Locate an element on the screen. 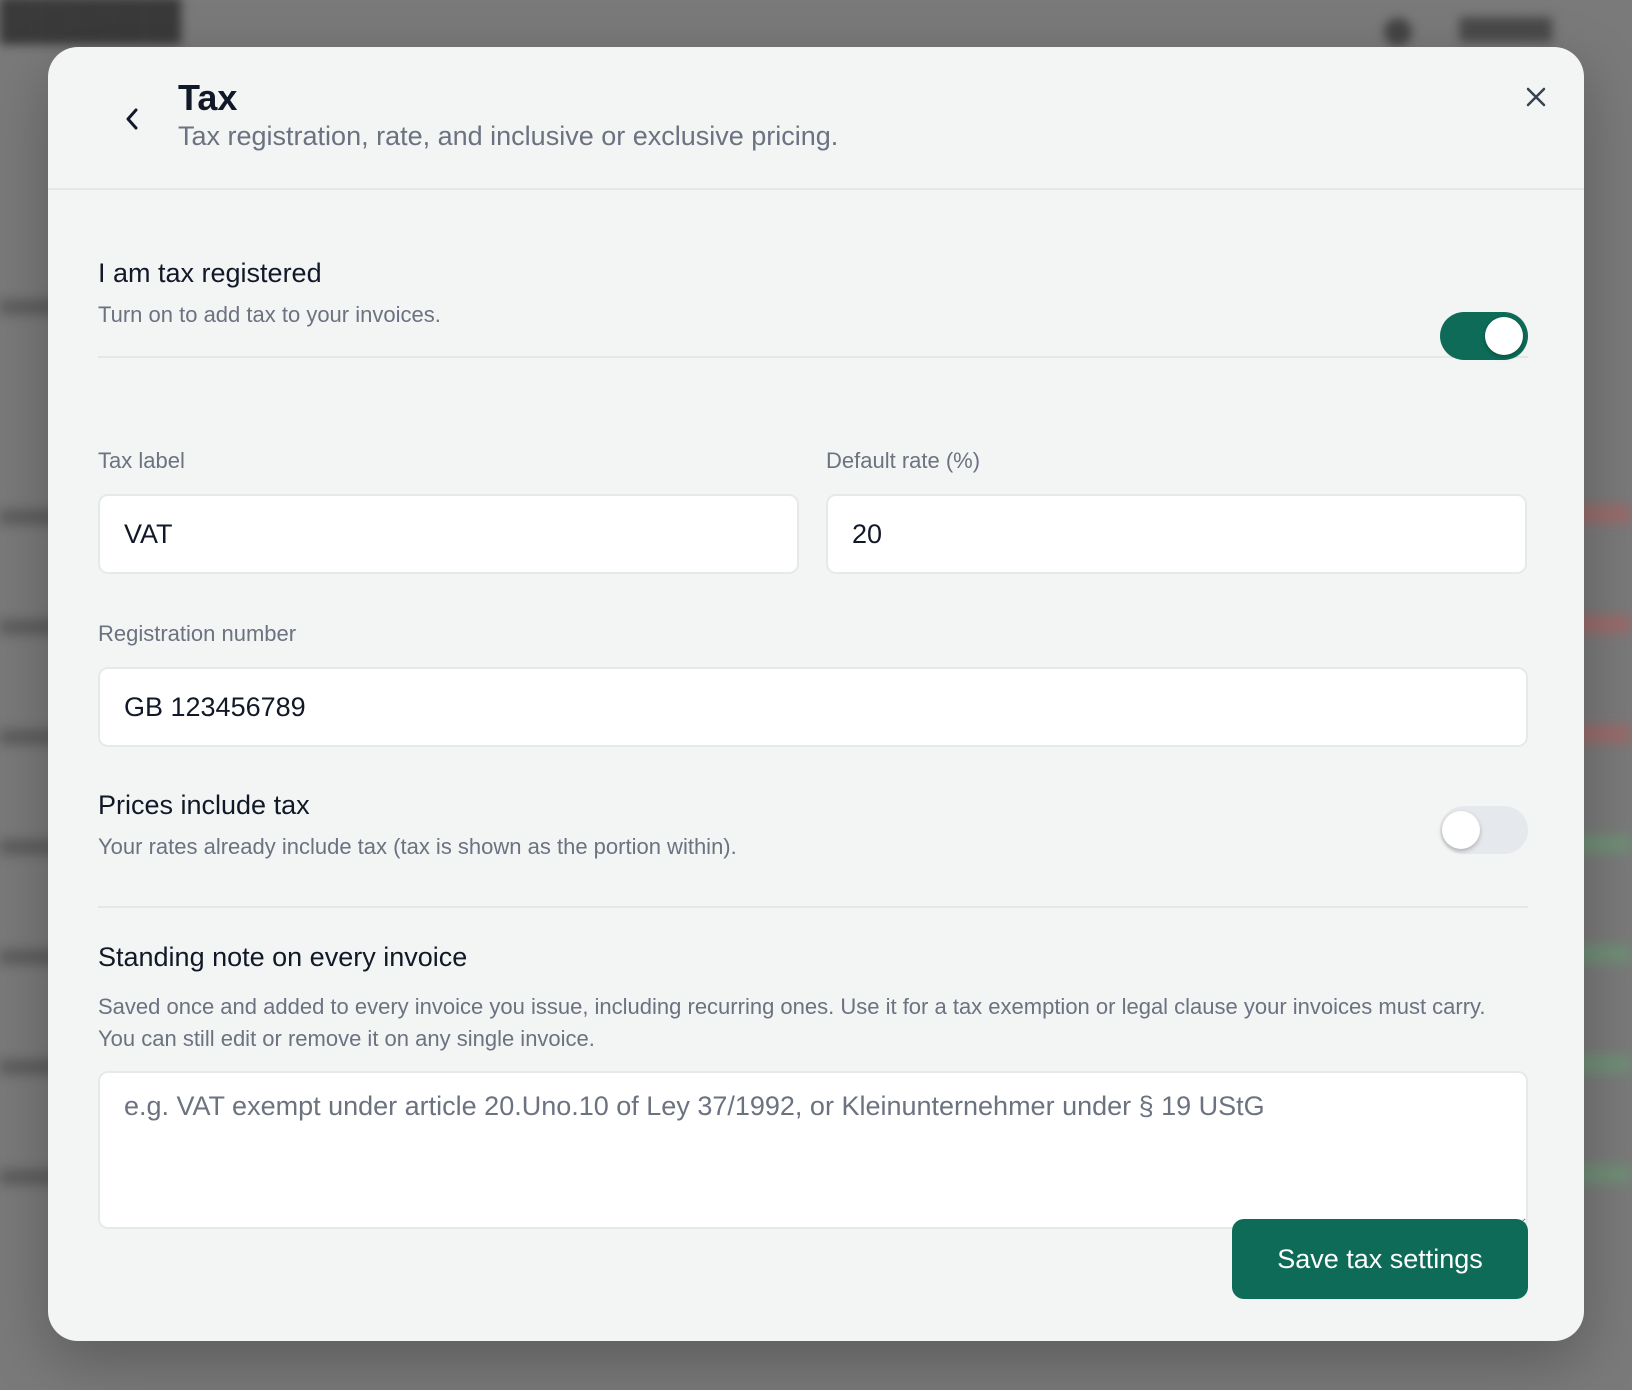  registration-number-group: Registration number GB 123456789 is located at coordinates (813, 684).